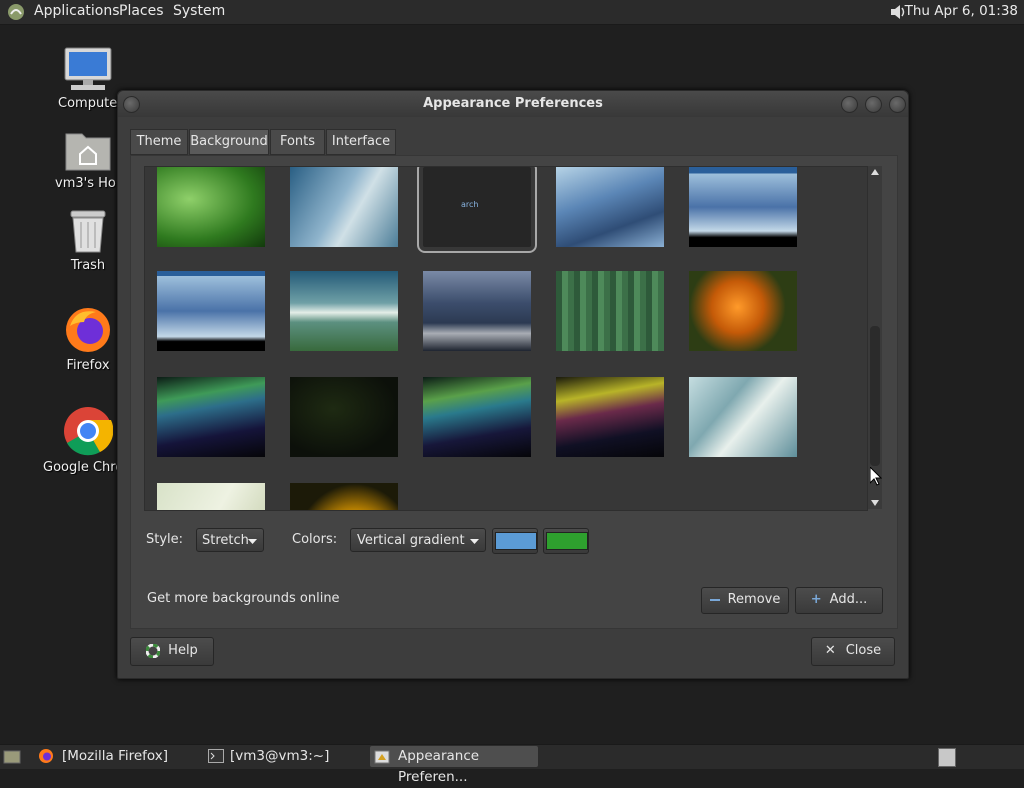 The height and width of the screenshot is (788, 1024). What do you see at coordinates (216, 756) in the screenshot?
I see `terminal-icon` at bounding box center [216, 756].